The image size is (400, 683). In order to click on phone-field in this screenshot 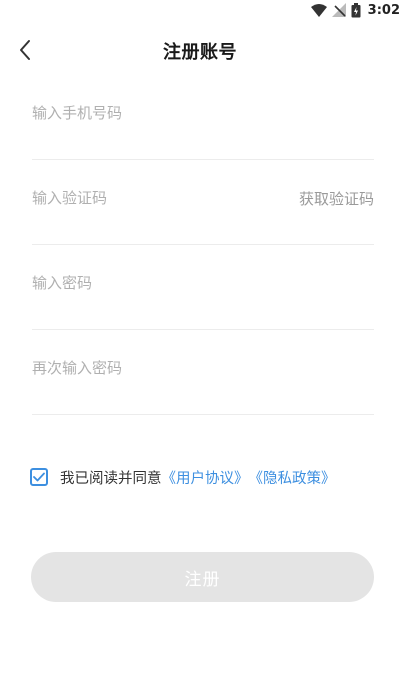, I will do `click(203, 118)`.